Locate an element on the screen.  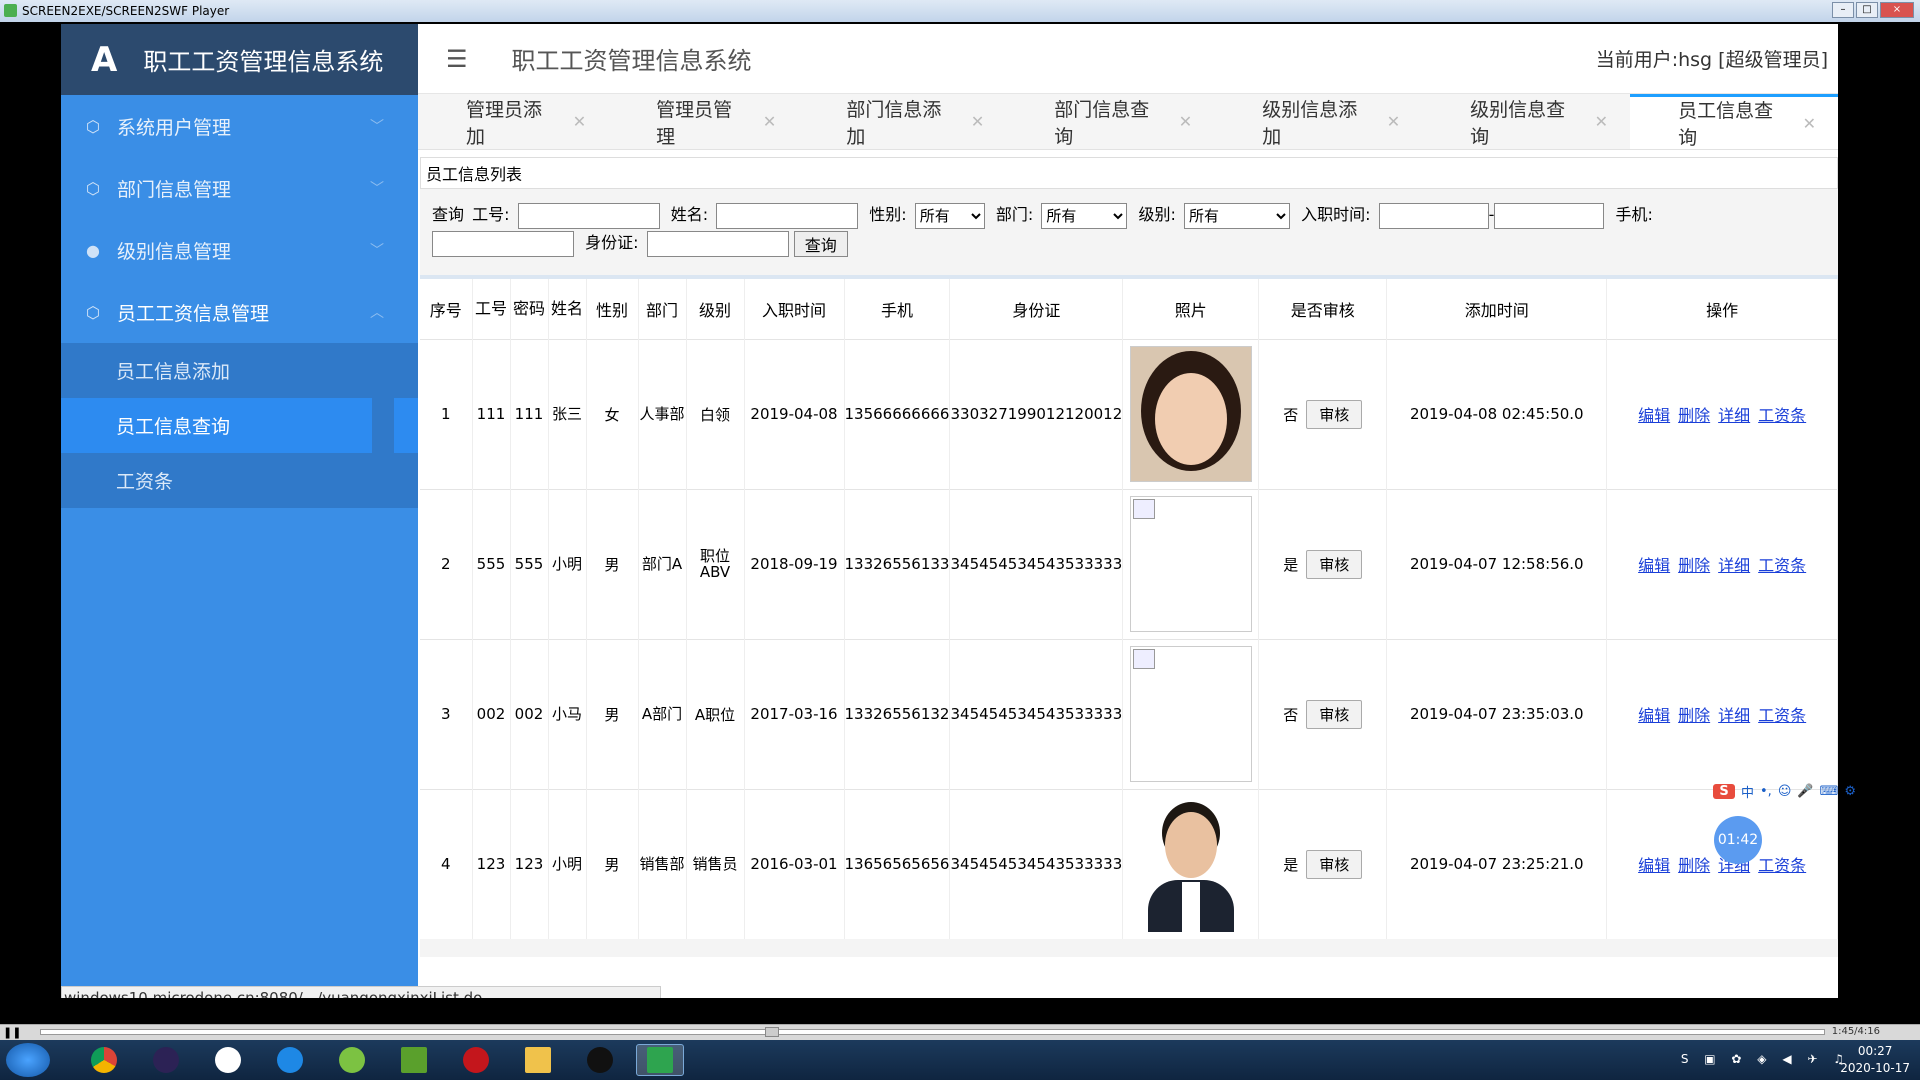
tab-level-add: 级别信息添加 ✕ is located at coordinates (1318, 121).